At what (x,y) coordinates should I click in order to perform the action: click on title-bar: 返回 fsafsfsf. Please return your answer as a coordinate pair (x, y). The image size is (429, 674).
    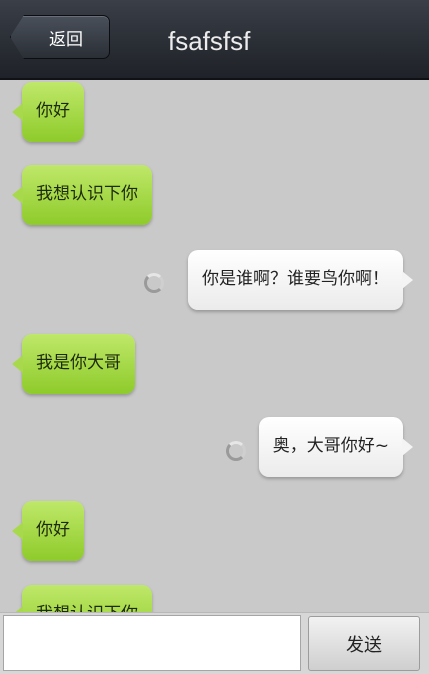
    Looking at the image, I should click on (214, 40).